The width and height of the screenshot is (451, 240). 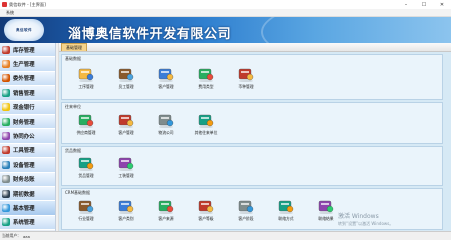 I want to click on sidebar-item-label: 销售管理, so click(x=24, y=93).